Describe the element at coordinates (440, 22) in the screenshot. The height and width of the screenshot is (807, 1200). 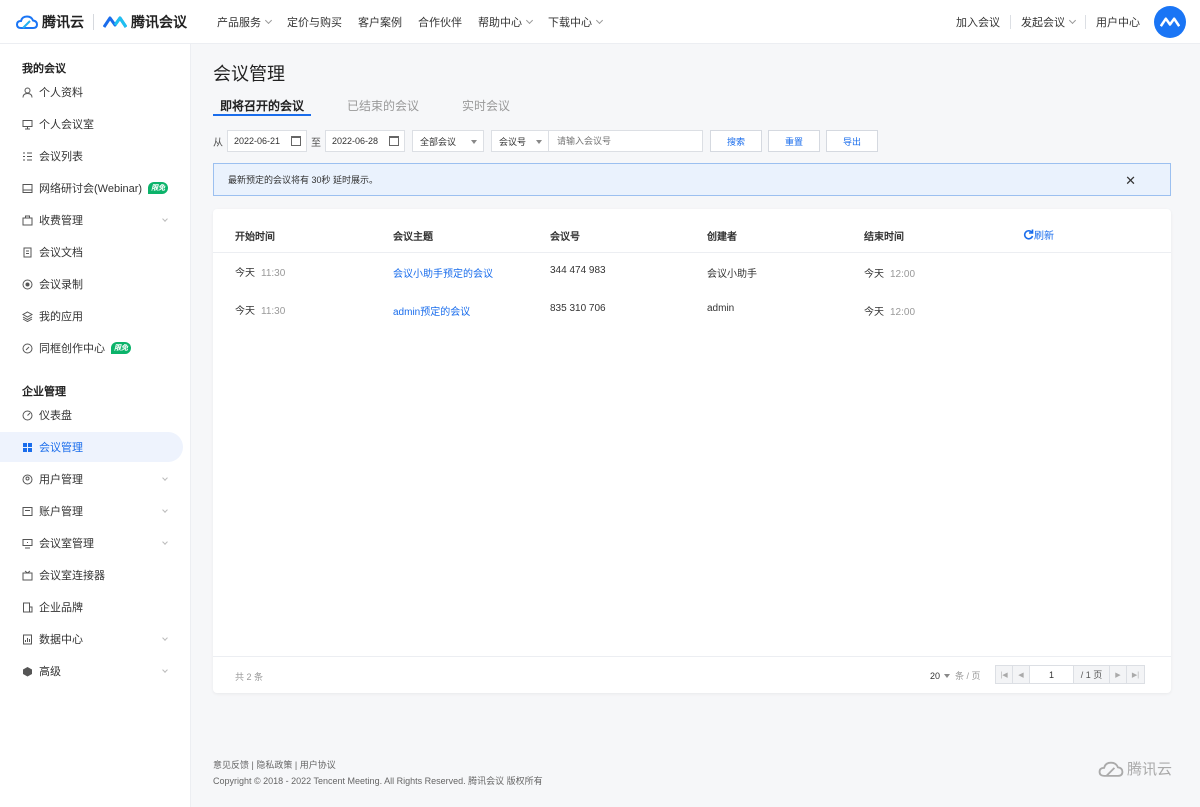
I see `nav-partners: 合作伙伴` at that location.